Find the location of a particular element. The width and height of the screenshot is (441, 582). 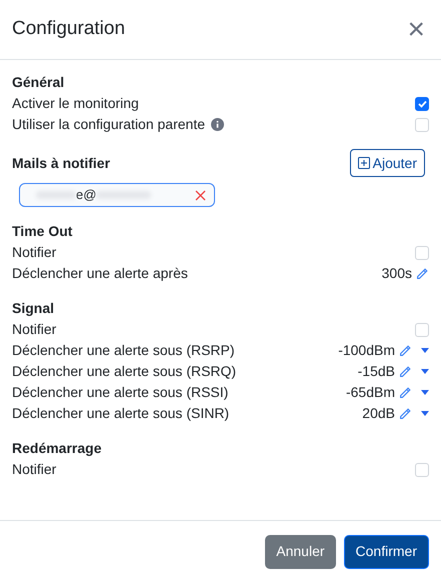

email-text: e@ is located at coordinates (86, 195).